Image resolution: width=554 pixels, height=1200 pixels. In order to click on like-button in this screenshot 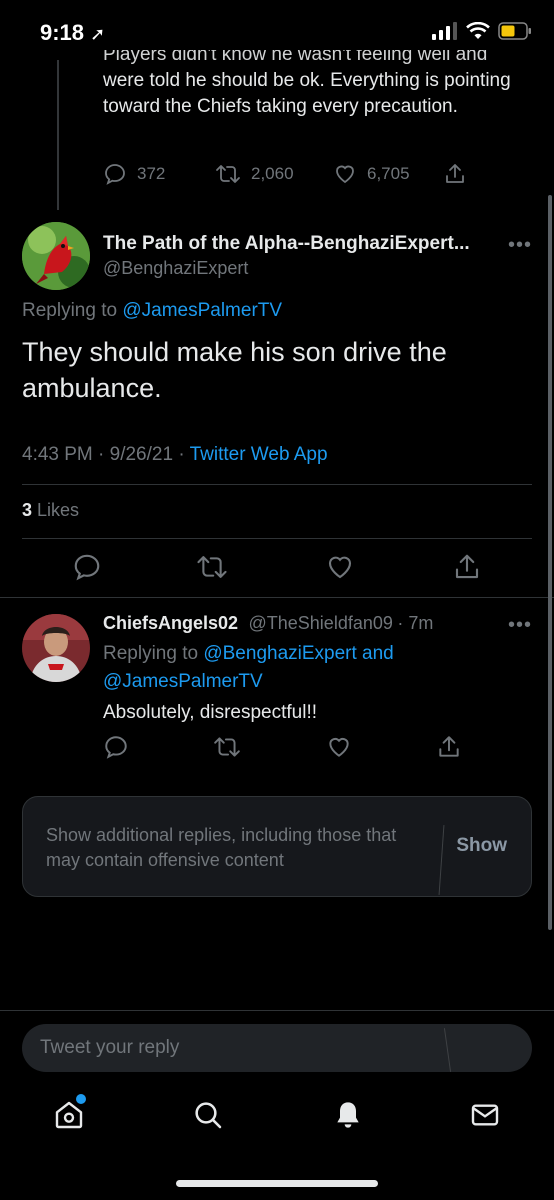, I will do `click(340, 569)`.